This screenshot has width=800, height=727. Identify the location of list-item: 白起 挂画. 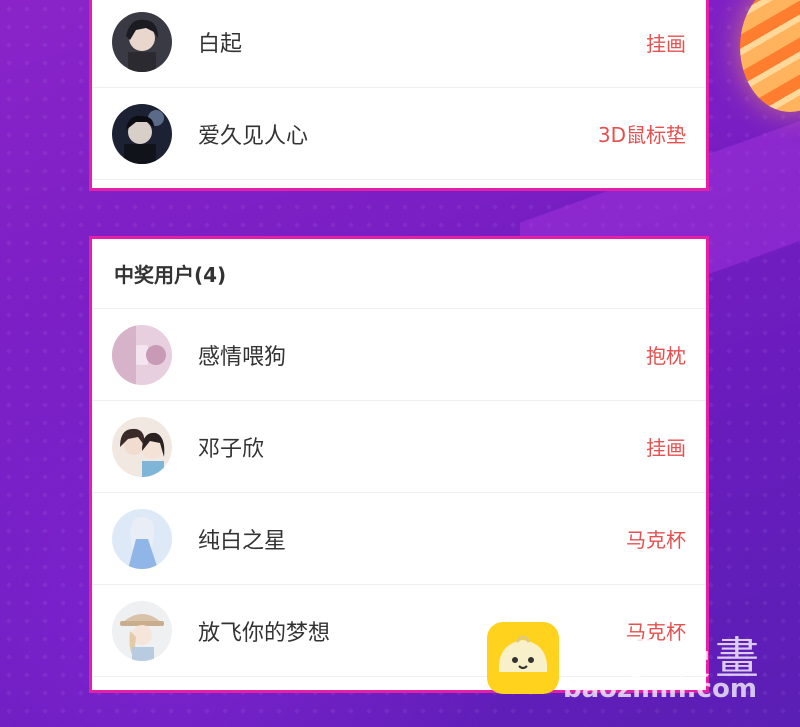
(399, 44).